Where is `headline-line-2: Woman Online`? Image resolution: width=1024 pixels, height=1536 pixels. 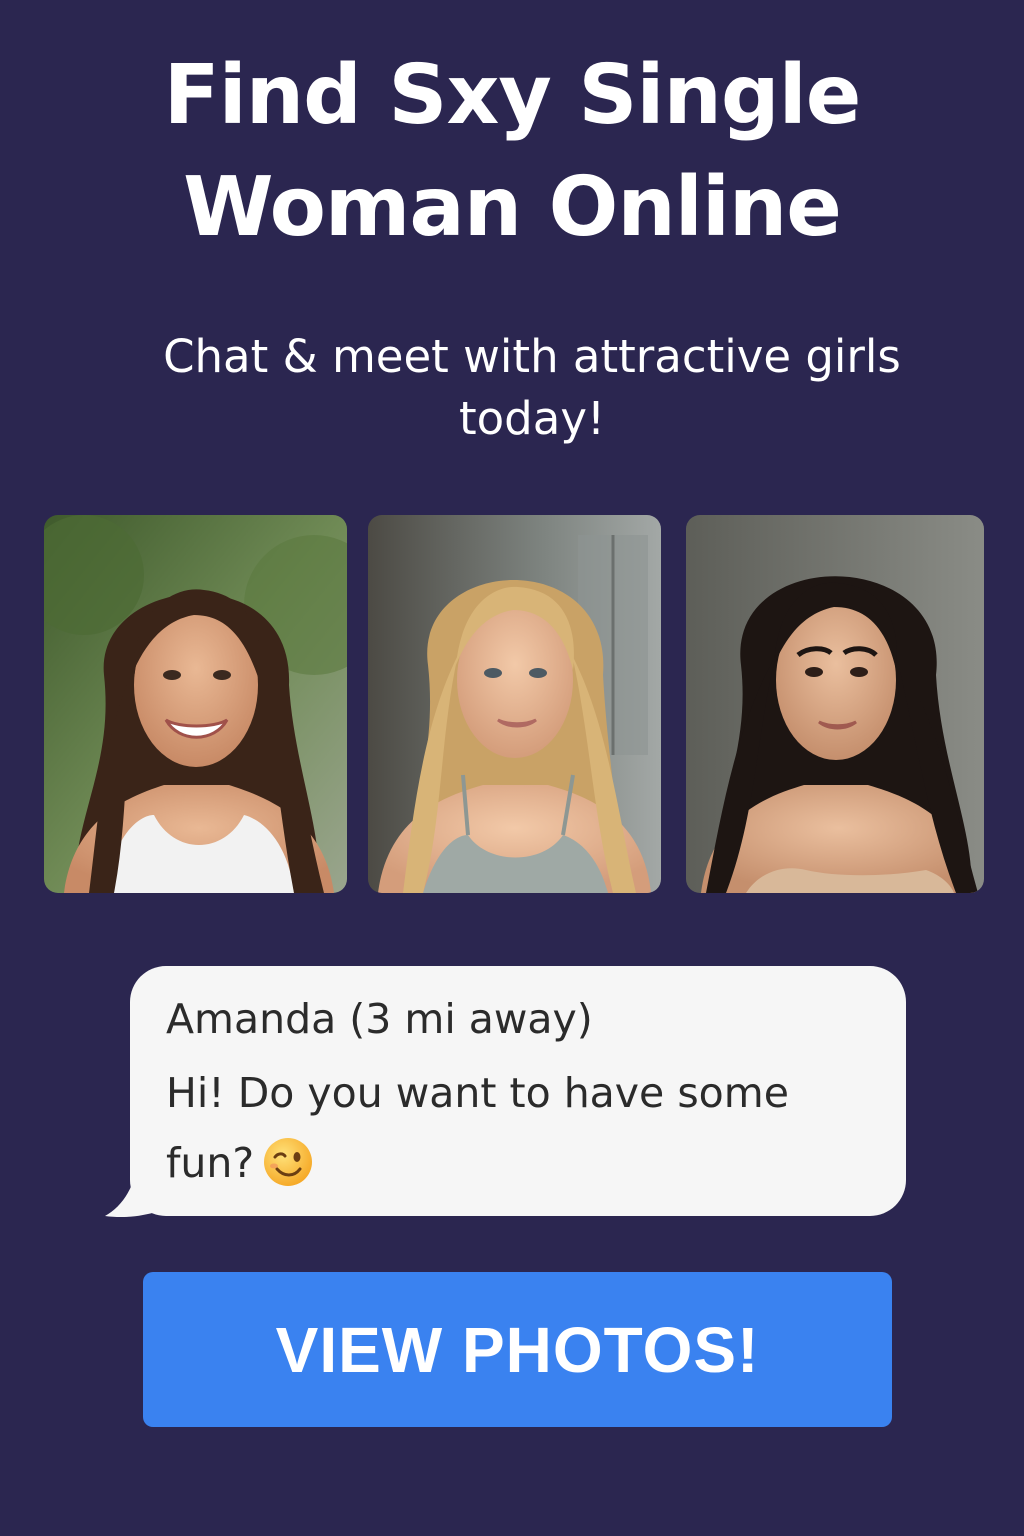
headline-line-2: Woman Online is located at coordinates (512, 207).